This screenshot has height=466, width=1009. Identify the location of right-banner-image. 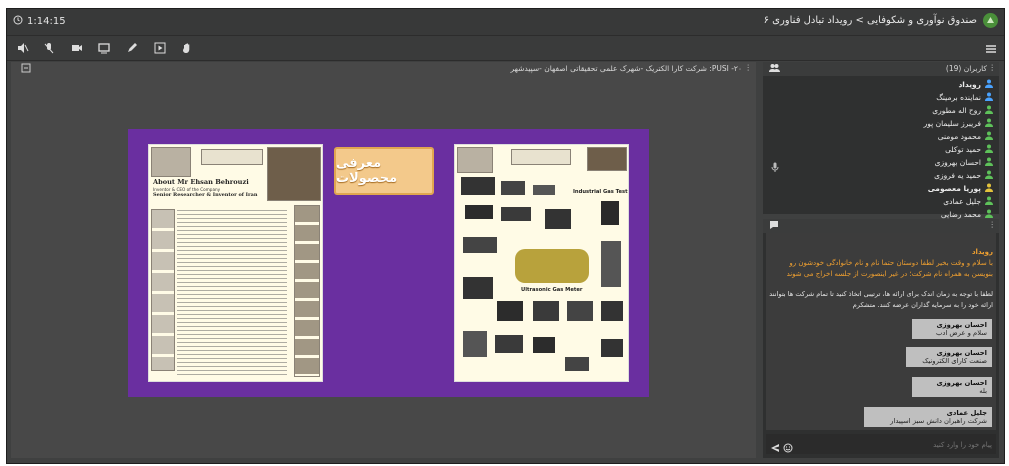
(475, 160).